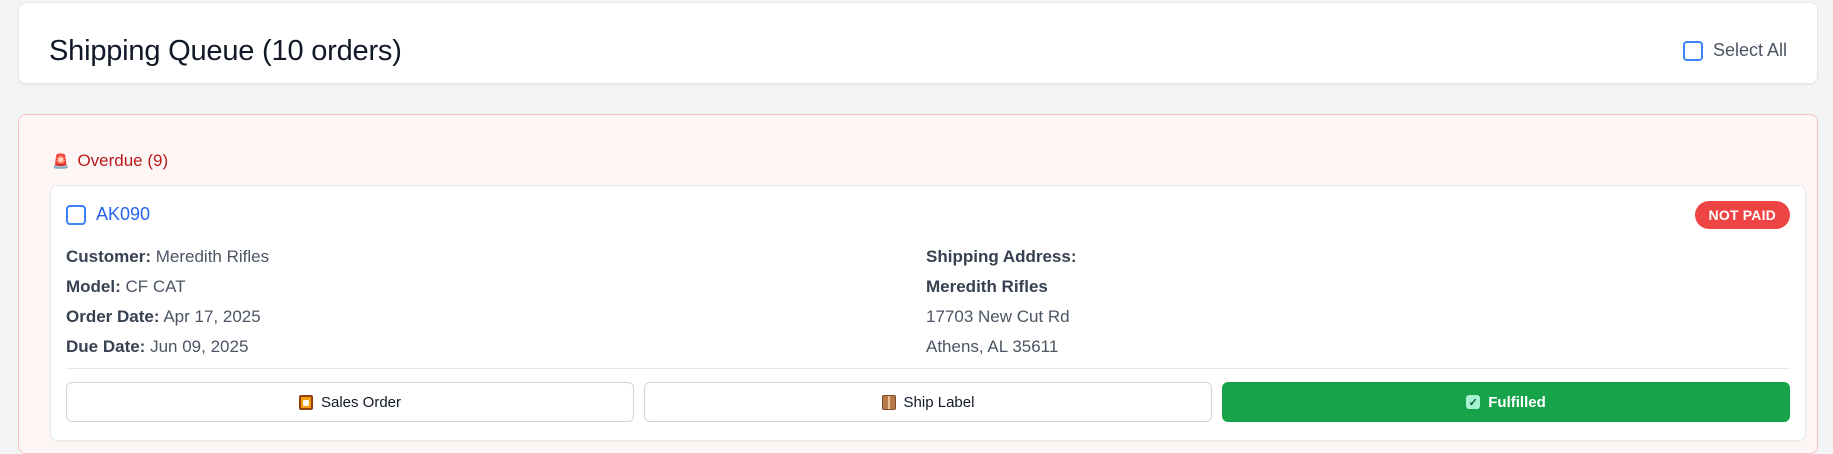 This screenshot has width=1833, height=454. What do you see at coordinates (1473, 402) in the screenshot?
I see `check-icon: ✓` at bounding box center [1473, 402].